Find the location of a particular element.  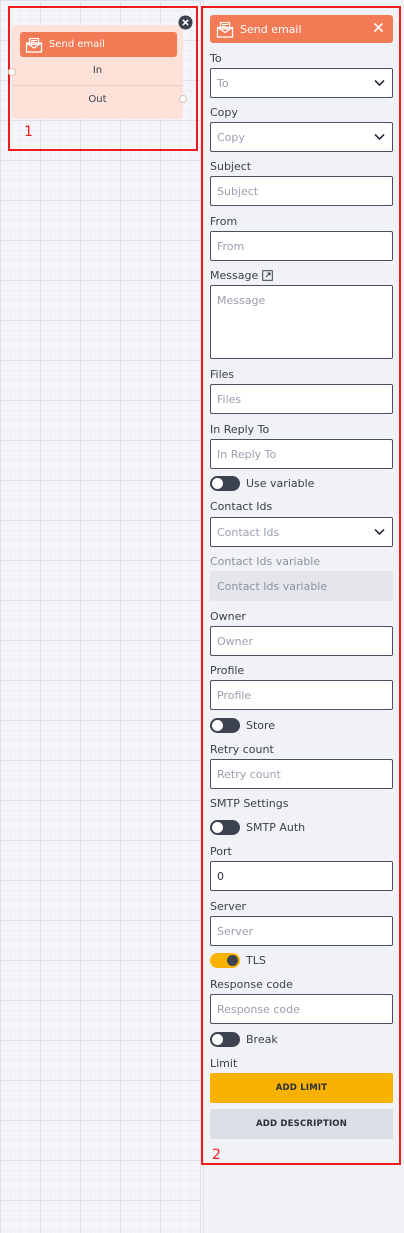

node-header: Send email is located at coordinates (98, 44).